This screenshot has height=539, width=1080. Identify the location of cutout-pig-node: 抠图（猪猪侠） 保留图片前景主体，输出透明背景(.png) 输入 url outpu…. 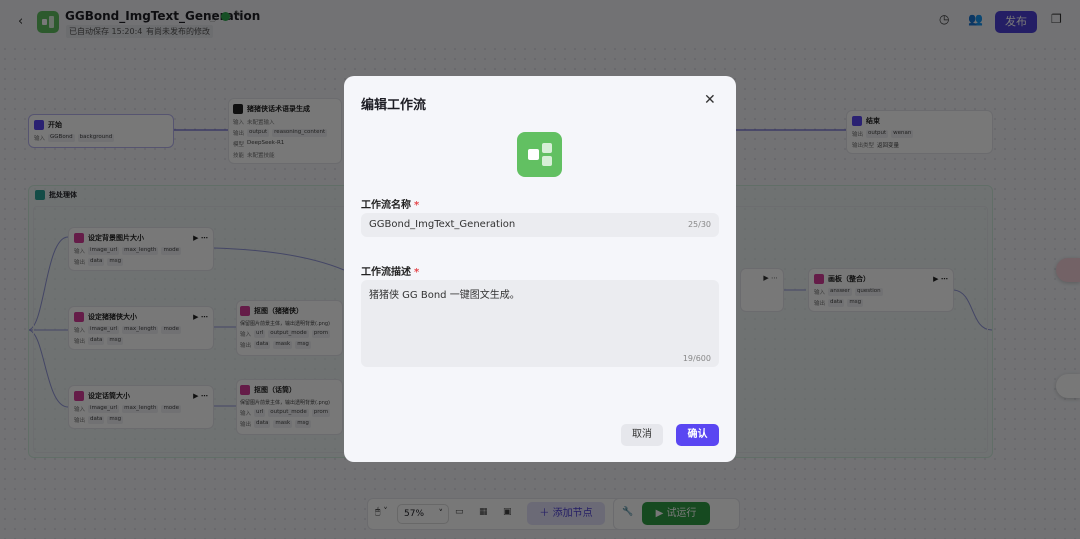
(289, 328).